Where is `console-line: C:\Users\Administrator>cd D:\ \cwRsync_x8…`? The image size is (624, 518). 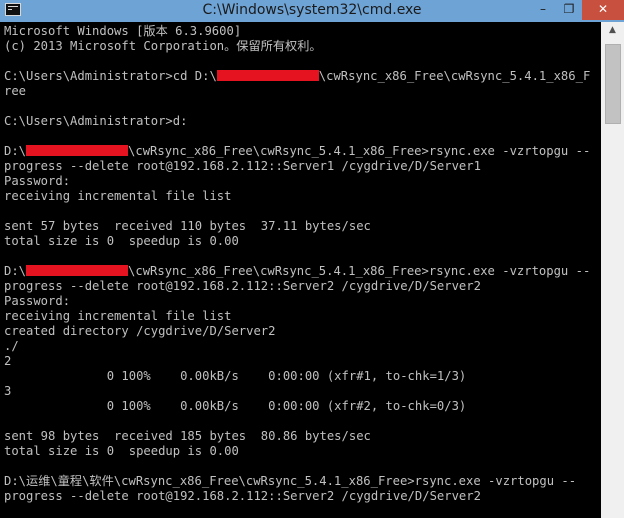 console-line: C:\Users\Administrator>cd D:\ \cwRsync_x8… is located at coordinates (297, 76).